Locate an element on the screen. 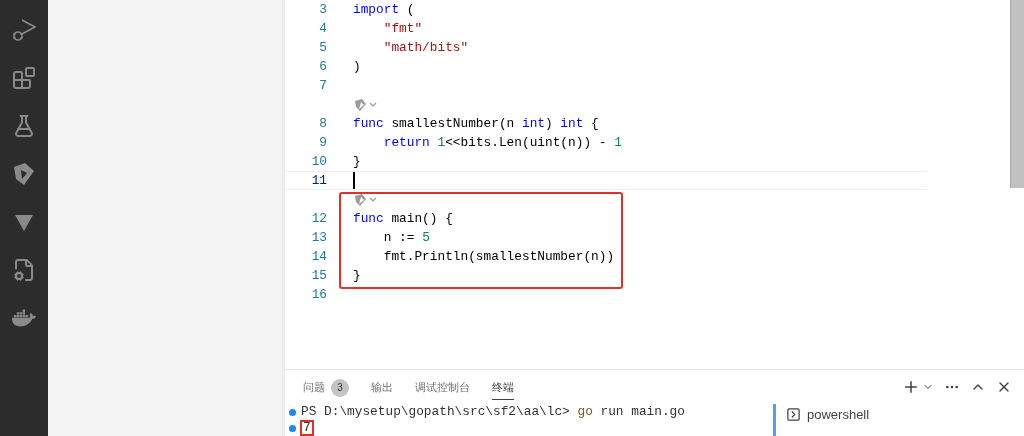  terminal-output: 7 is located at coordinates (307, 428).